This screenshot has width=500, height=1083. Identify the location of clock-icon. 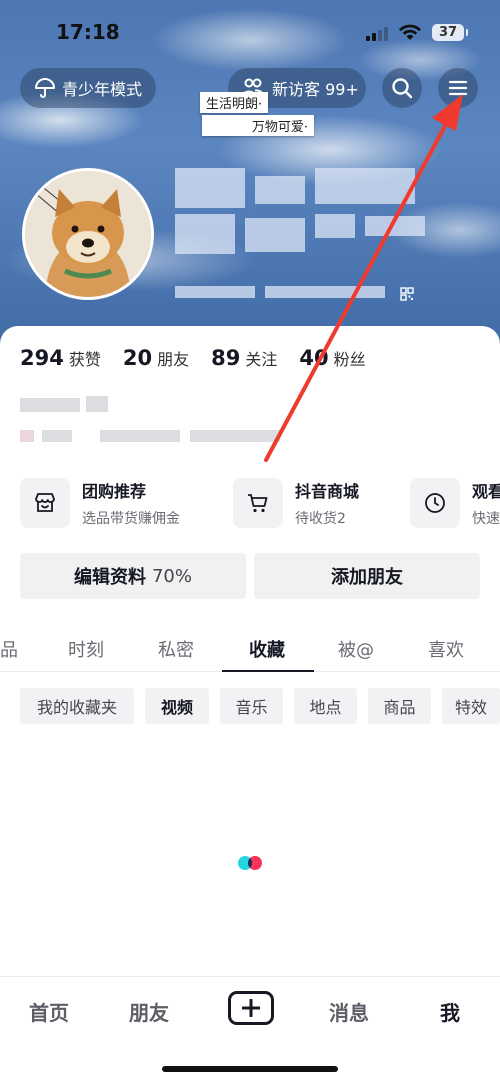
(435, 503).